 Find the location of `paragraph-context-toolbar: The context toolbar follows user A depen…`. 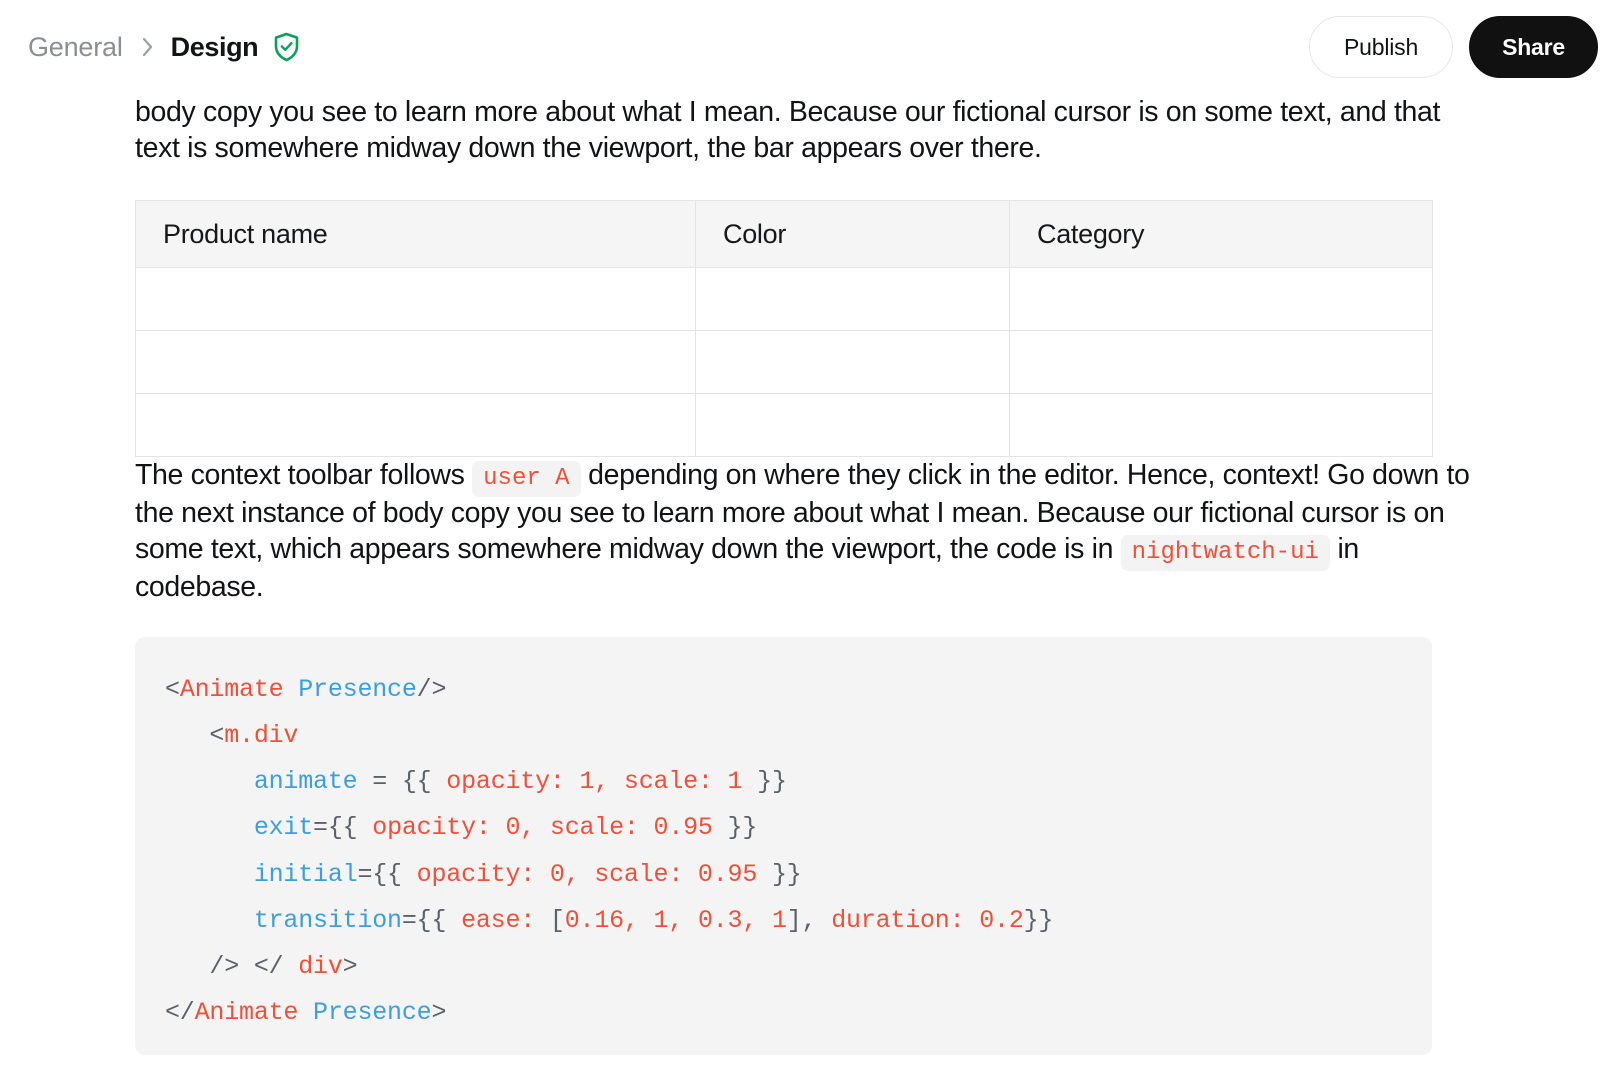

paragraph-context-toolbar: The context toolbar follows user A depen… is located at coordinates (812, 530).